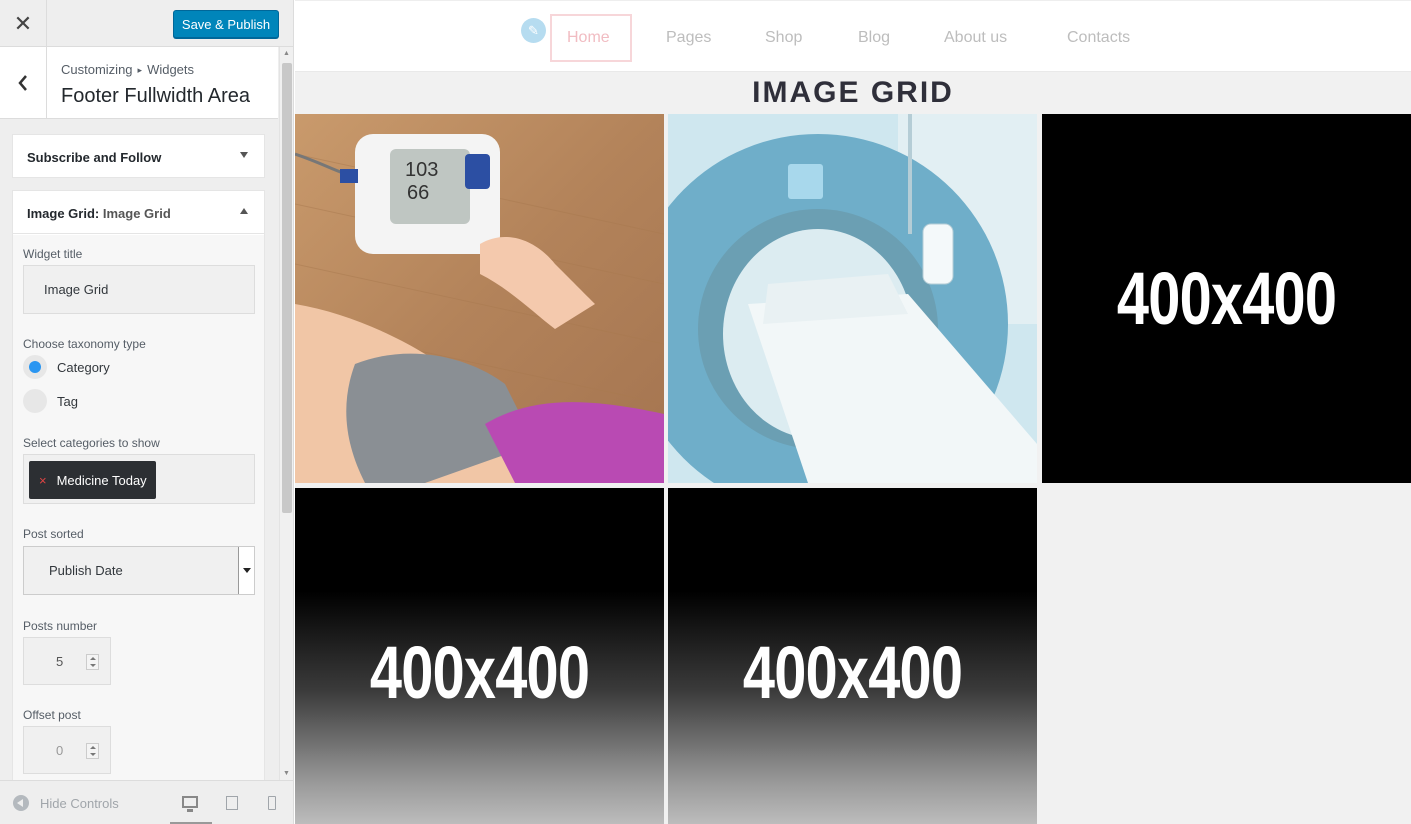 The image size is (1411, 824). Describe the element at coordinates (286, 773) in the screenshot. I see `scroll-down-icon: ▼` at that location.